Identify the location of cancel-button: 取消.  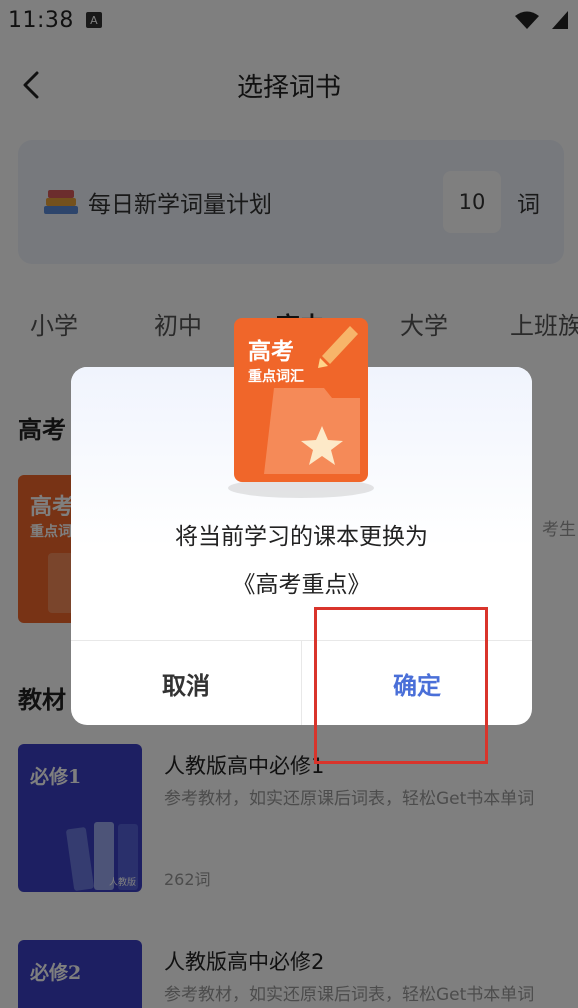
(186, 683).